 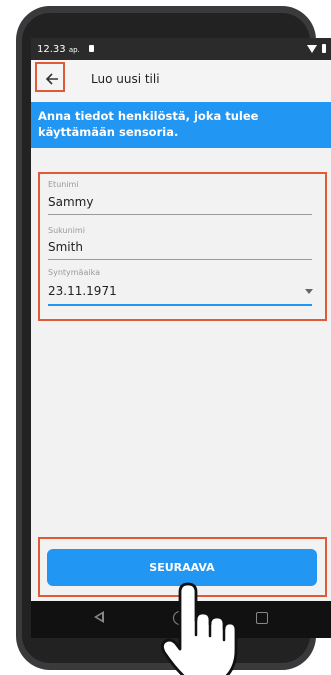 I want to click on sim-icon, so click(x=91, y=48).